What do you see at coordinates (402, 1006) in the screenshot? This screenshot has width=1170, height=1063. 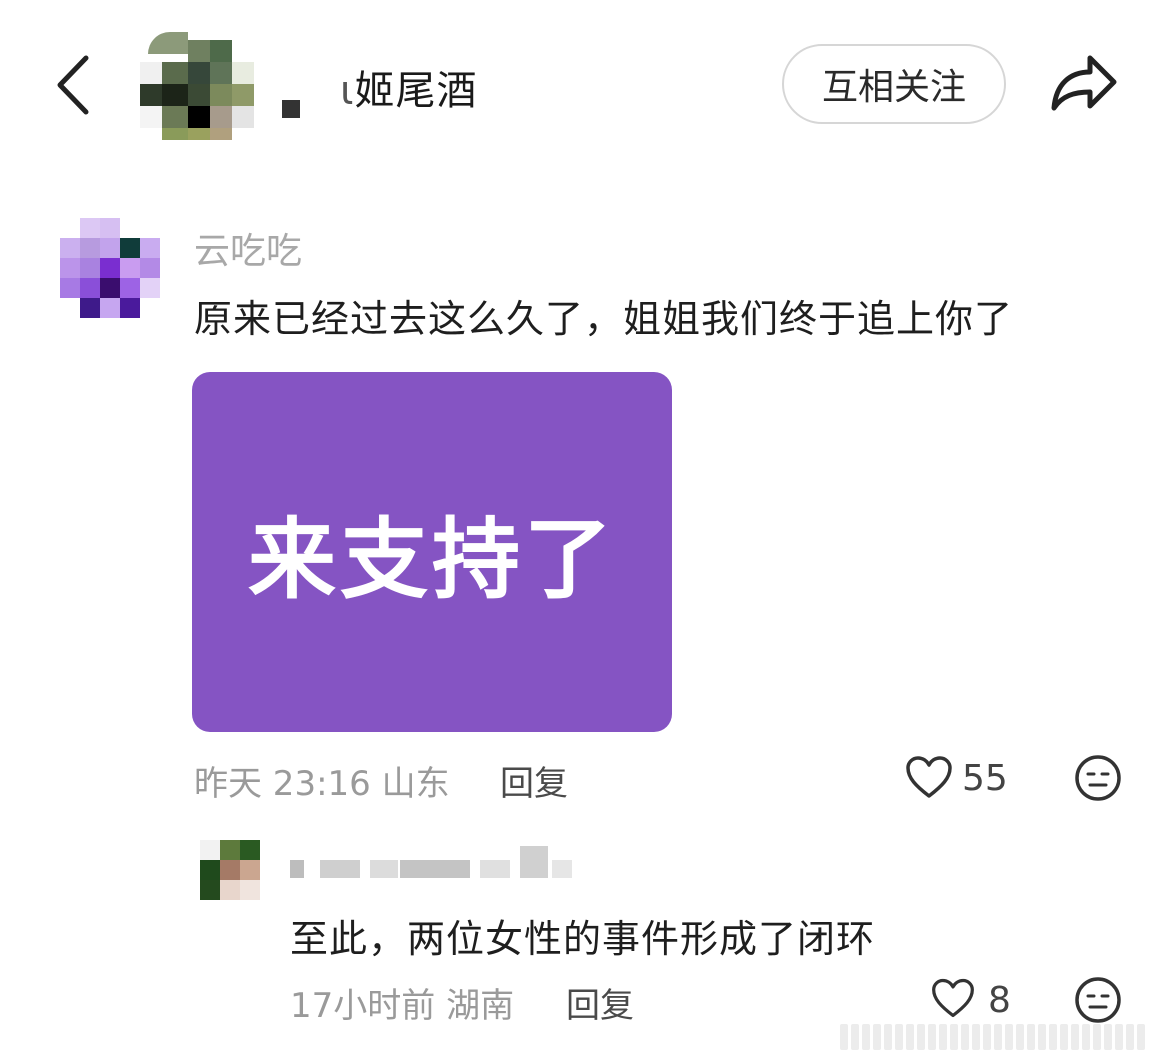 I see `reply-meta: 17小时前 湖南` at bounding box center [402, 1006].